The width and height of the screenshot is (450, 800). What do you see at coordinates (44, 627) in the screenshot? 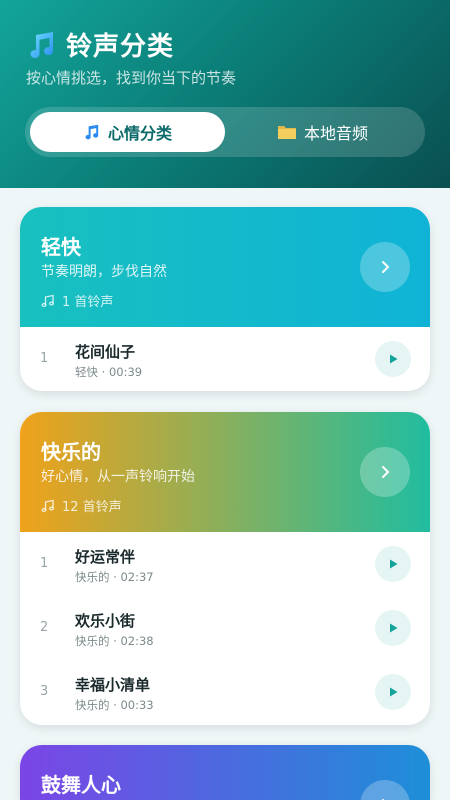
I see `song-index: 2` at bounding box center [44, 627].